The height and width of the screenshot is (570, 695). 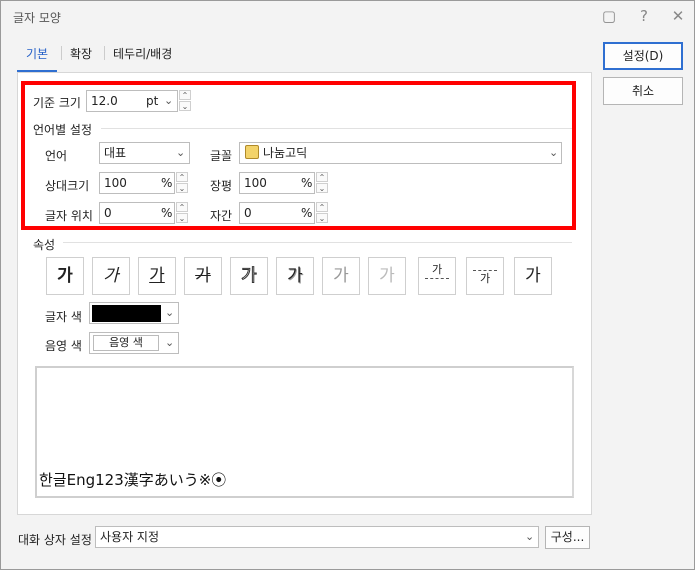 What do you see at coordinates (130, 537) in the screenshot?
I see `dialog-setting-value: 사용자 지정` at bounding box center [130, 537].